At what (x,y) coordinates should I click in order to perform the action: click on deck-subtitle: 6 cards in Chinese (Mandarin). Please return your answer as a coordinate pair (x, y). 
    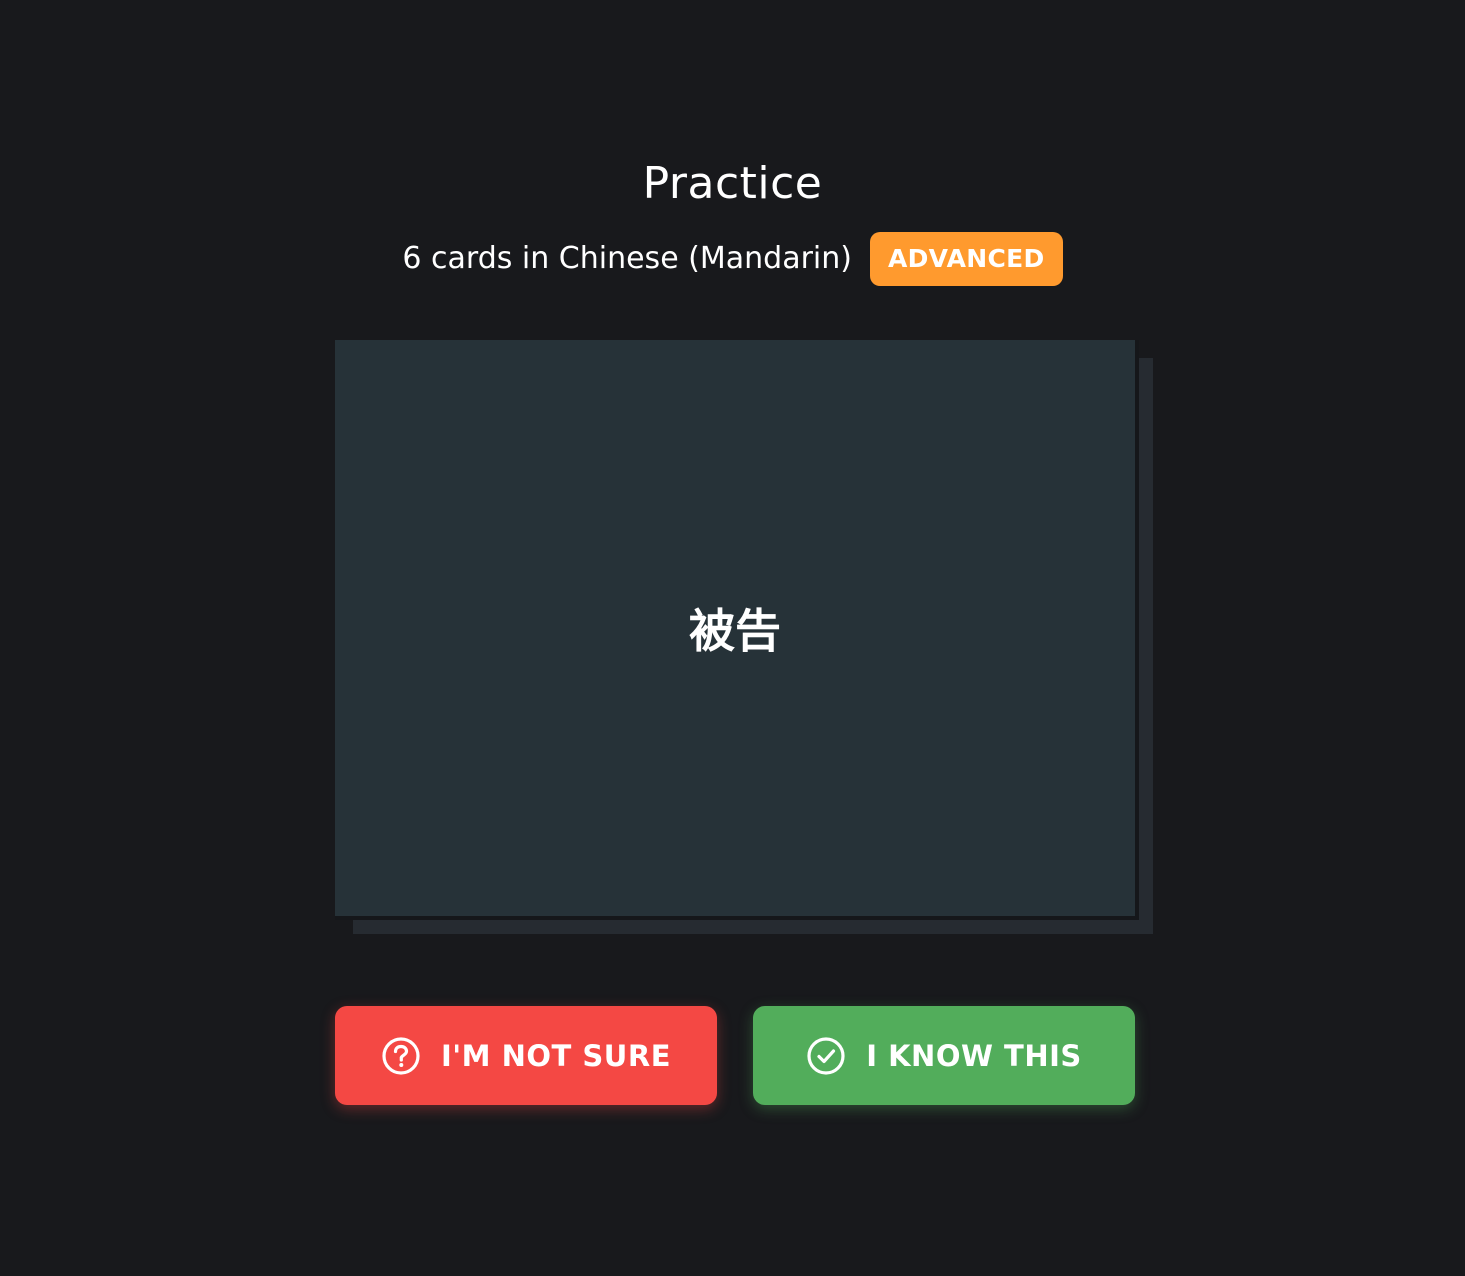
    Looking at the image, I should click on (627, 258).